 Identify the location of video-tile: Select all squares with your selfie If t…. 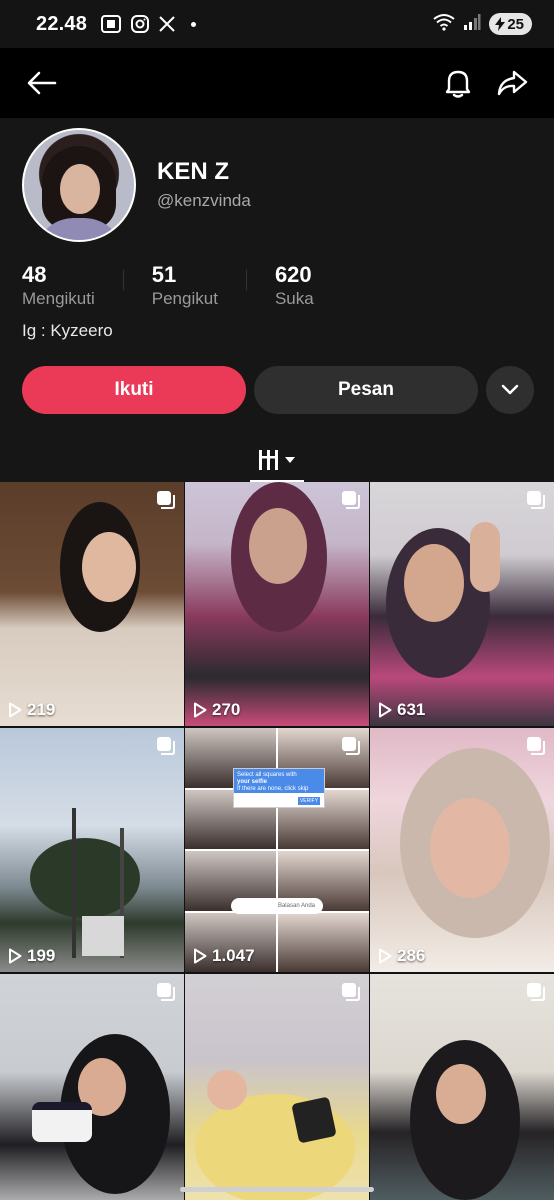
(277, 850).